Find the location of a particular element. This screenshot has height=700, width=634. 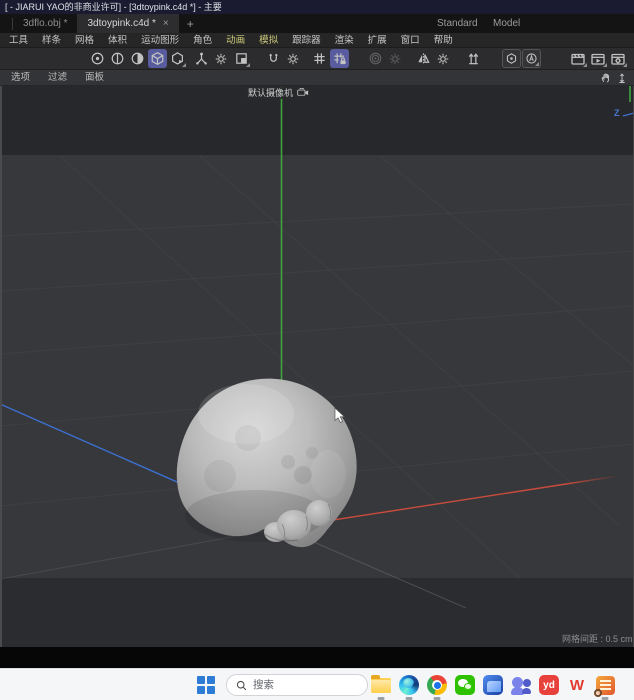

modeling-kernel-icon is located at coordinates (511, 58).